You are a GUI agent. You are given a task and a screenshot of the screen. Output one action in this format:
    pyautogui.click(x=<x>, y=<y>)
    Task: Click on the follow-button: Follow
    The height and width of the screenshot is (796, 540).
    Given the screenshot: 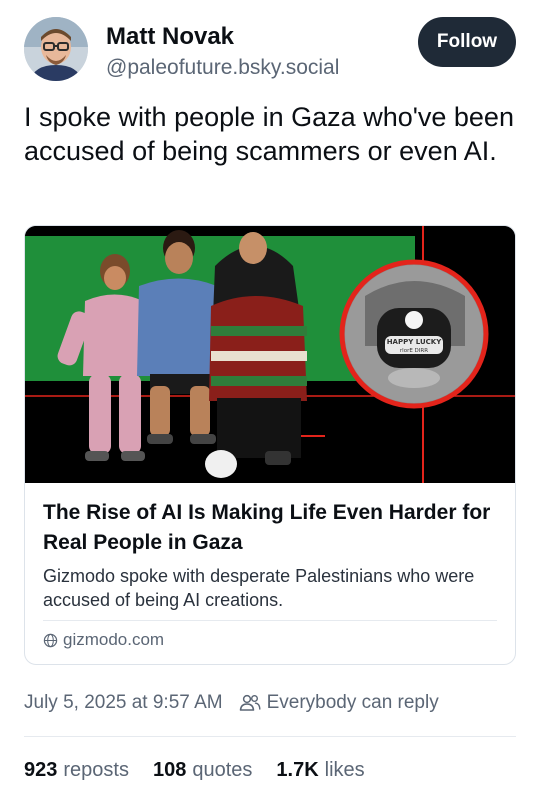 What is the action you would take?
    pyautogui.click(x=467, y=42)
    